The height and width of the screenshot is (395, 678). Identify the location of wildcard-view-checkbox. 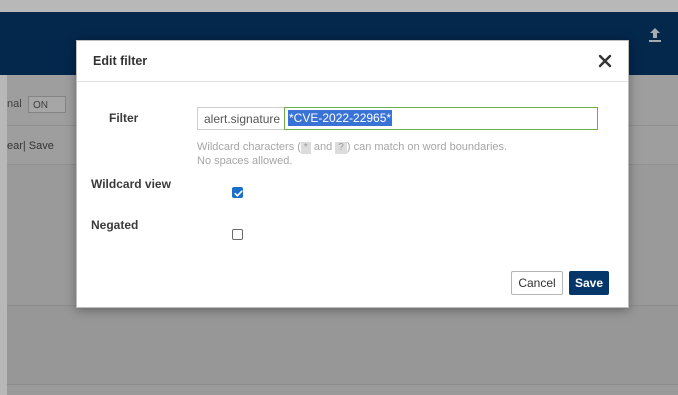
(237, 192).